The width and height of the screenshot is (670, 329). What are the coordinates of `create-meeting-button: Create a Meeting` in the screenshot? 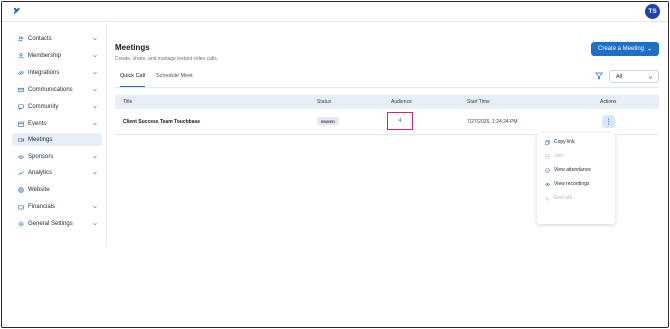 It's located at (625, 49).